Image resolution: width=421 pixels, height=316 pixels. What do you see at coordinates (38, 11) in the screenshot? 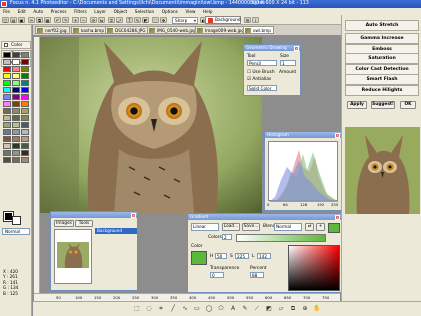
I see `menu-auto: Auto` at bounding box center [38, 11].